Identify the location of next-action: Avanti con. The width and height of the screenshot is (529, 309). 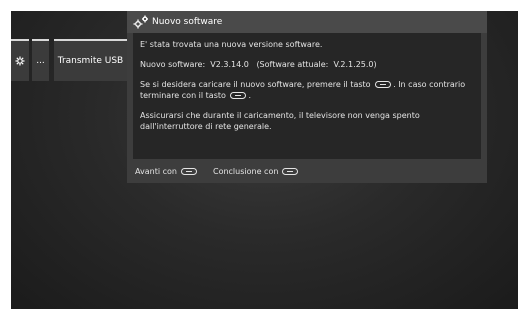
(167, 171).